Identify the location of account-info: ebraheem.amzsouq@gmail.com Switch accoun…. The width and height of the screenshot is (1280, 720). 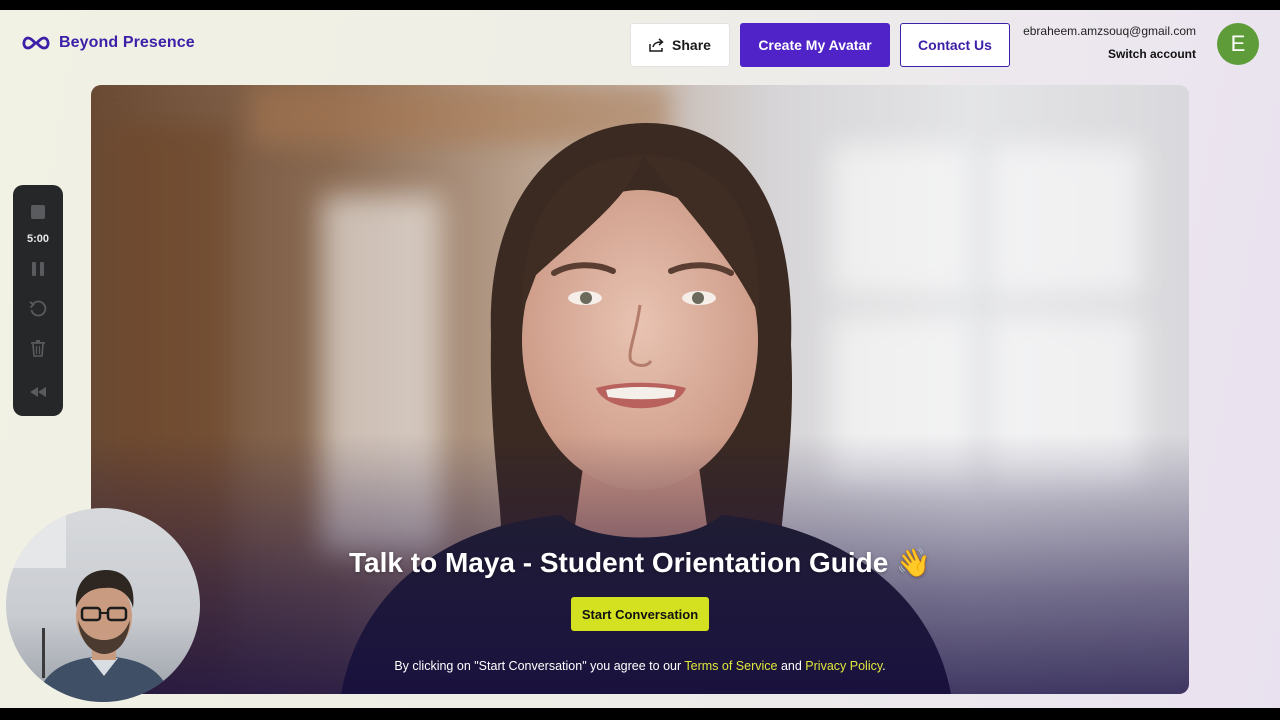
(1109, 42).